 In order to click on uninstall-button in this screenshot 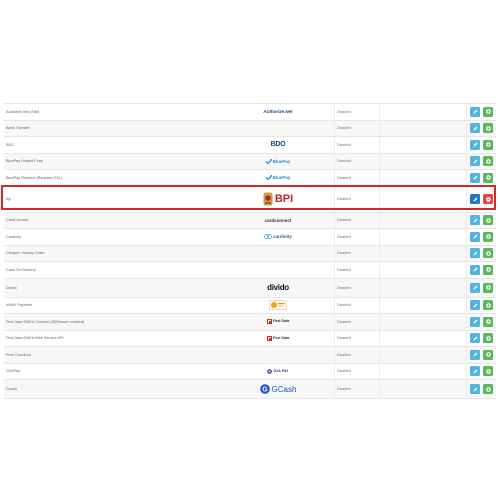, I will do `click(488, 199)`.